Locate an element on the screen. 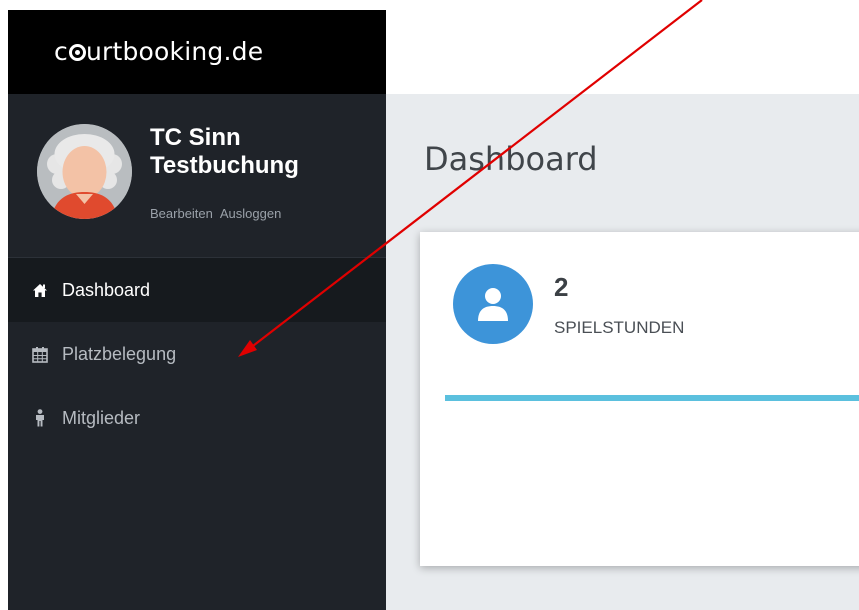  sidebar-item-label: Platzbelegung is located at coordinates (119, 353).